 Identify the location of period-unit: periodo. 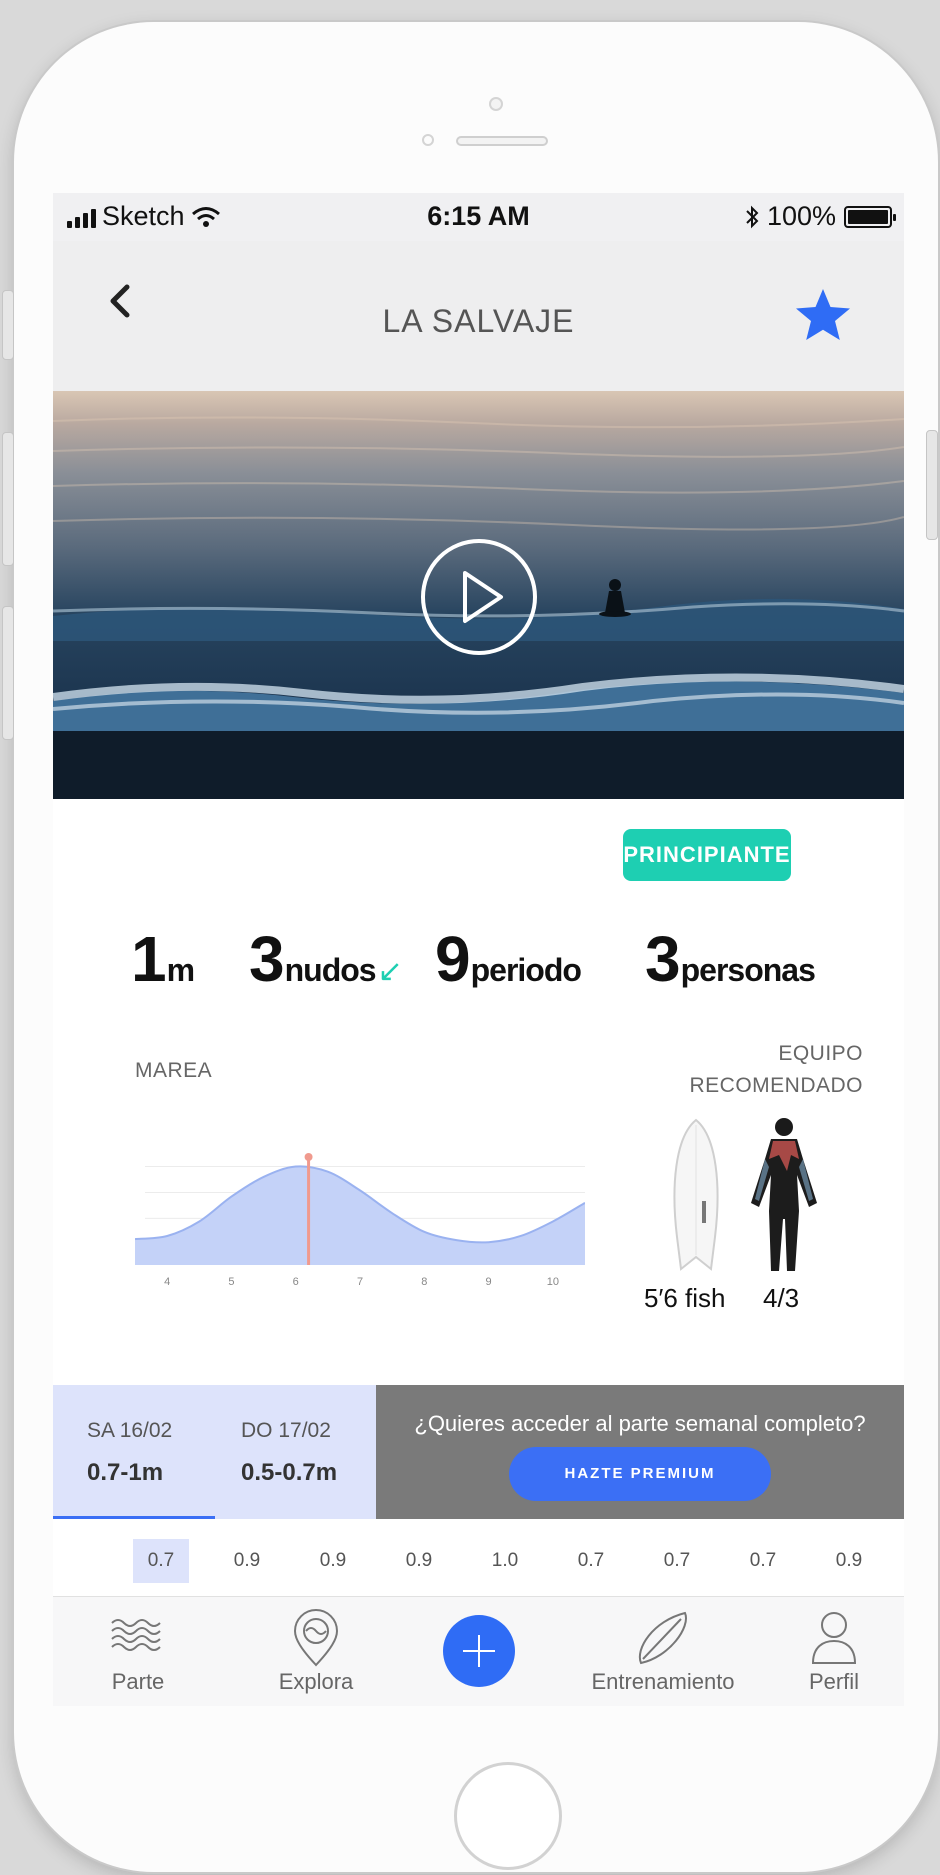
(526, 970).